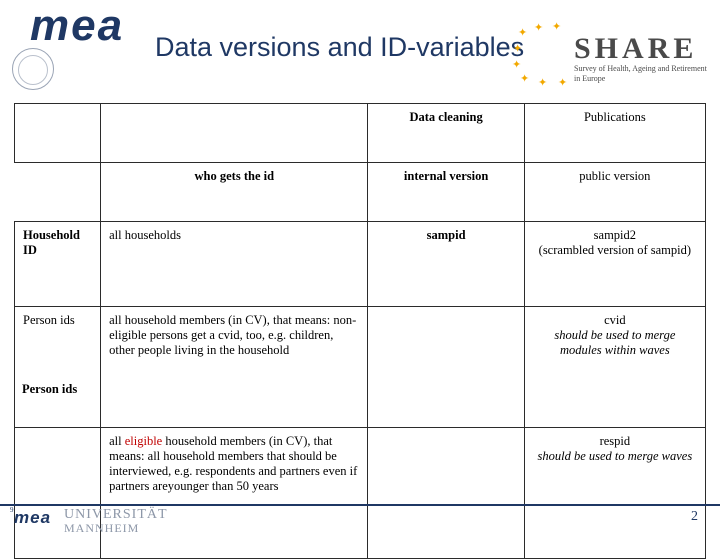 This screenshot has height=559, width=720. I want to click on header-cell-data-cleaning: Data cleaning, so click(446, 133).